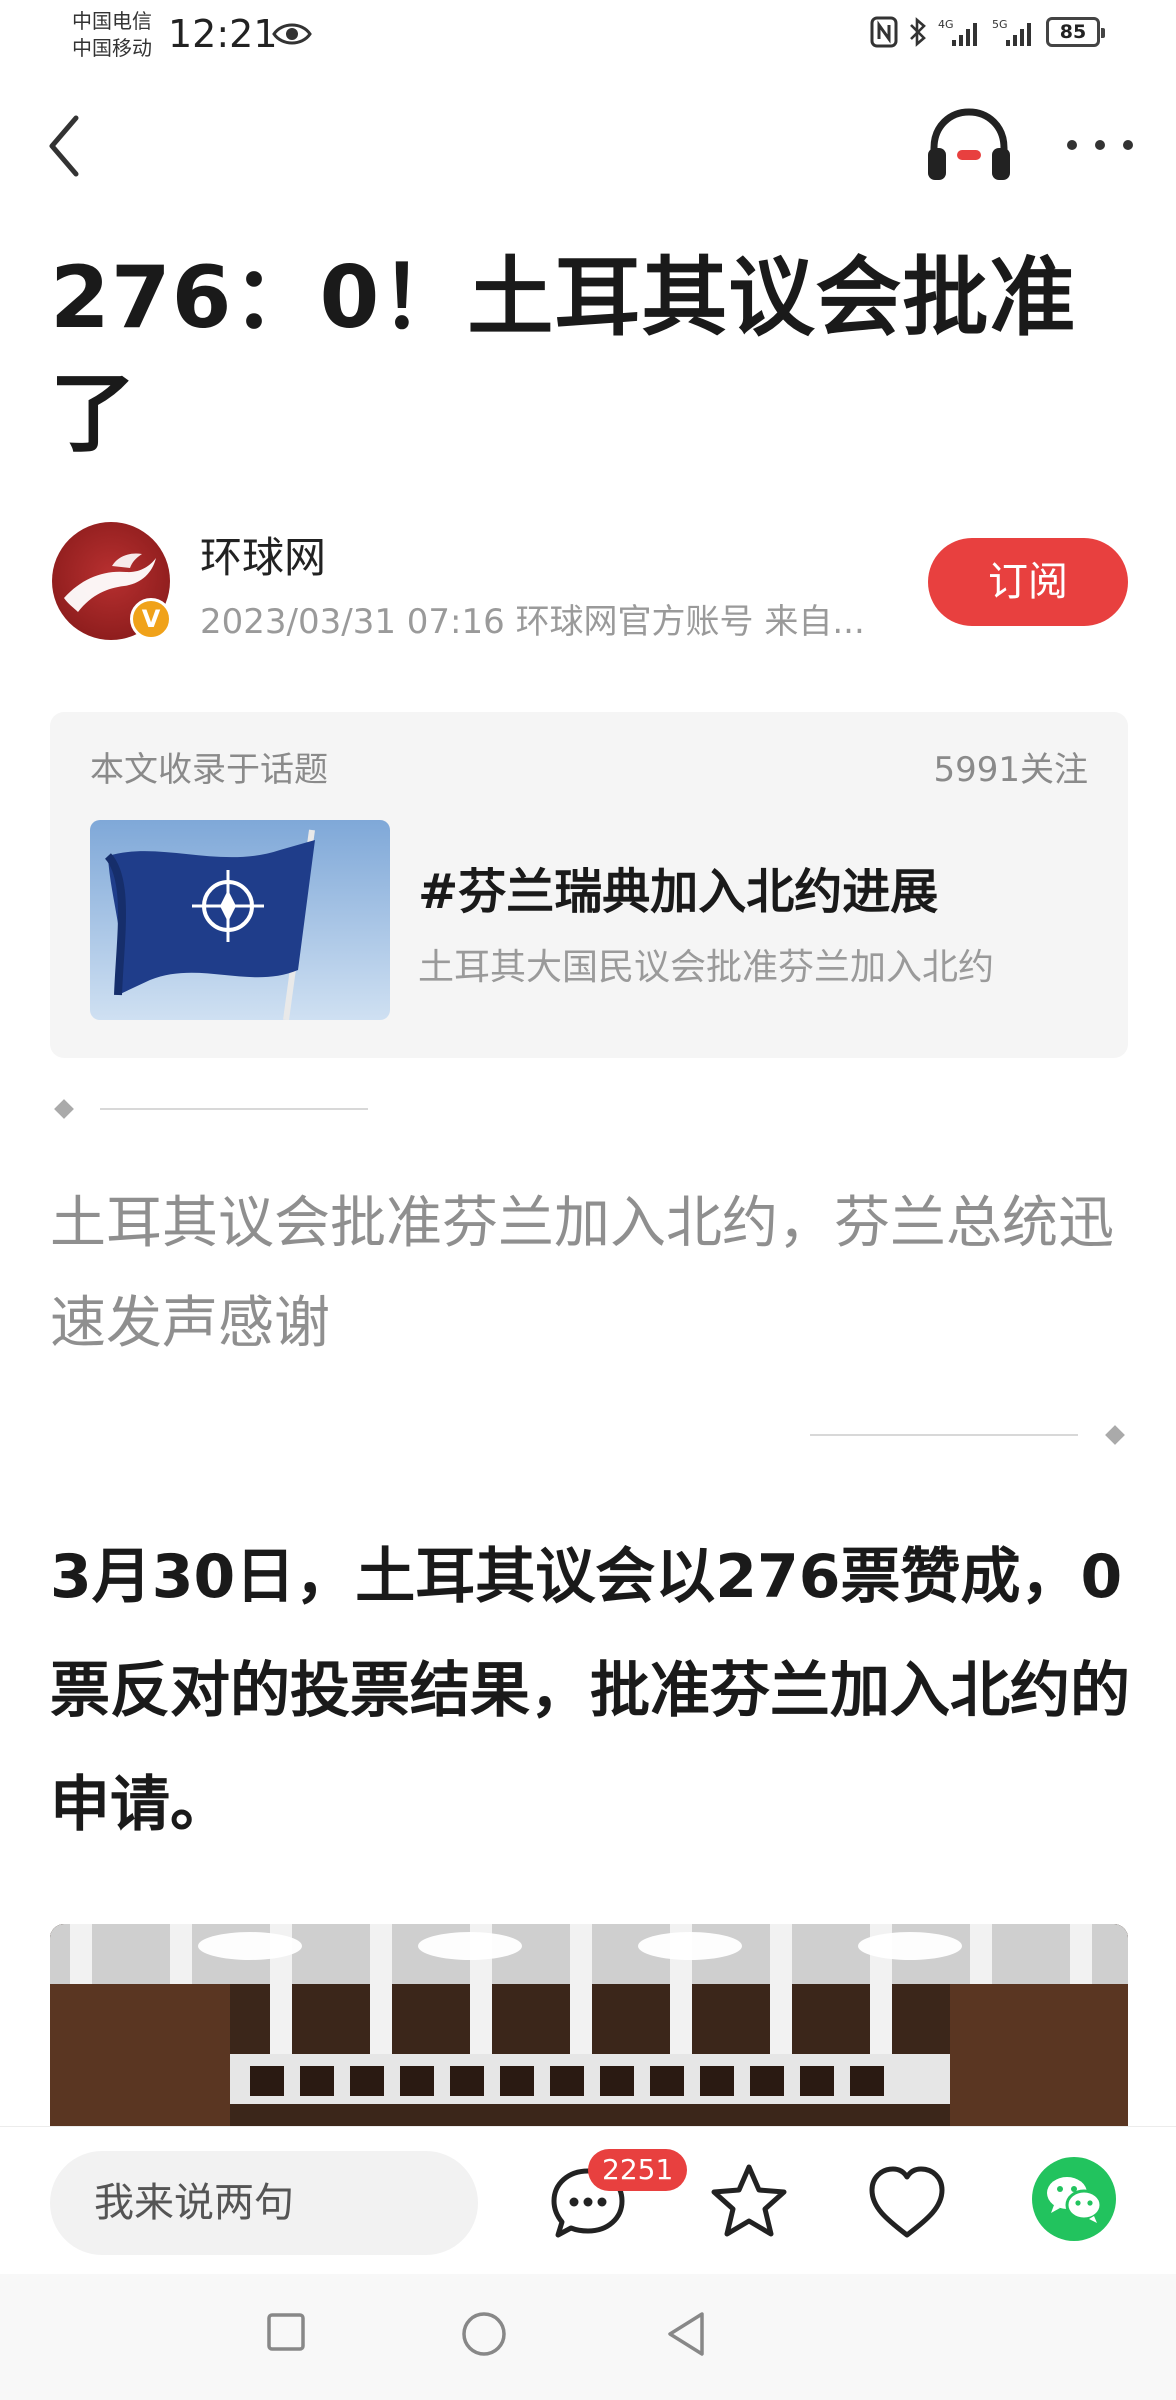 This screenshot has width=1176, height=2400. I want to click on nato-flag-image, so click(240, 920).